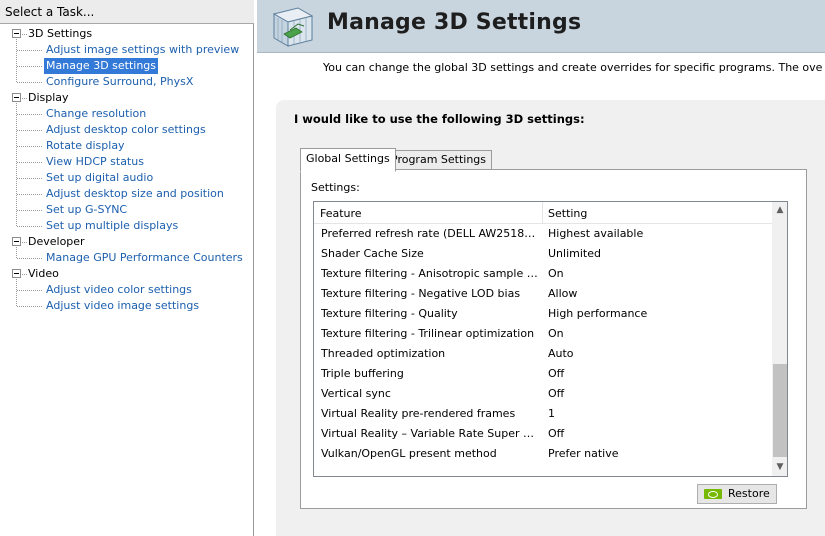  I want to click on tree-item: Change resolution, so click(96, 114).